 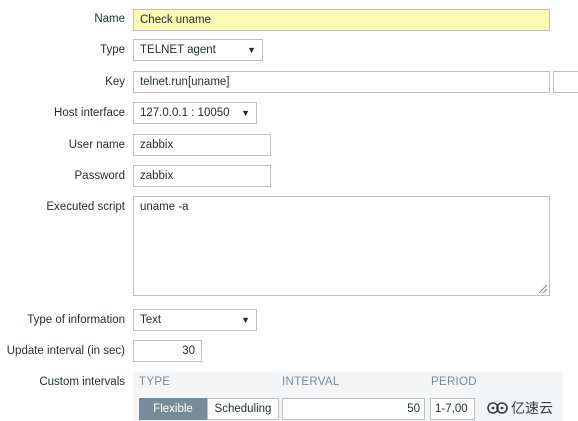 I want to click on host-interface-select: 127.0.0.1 : 10050 ▼, so click(x=195, y=113).